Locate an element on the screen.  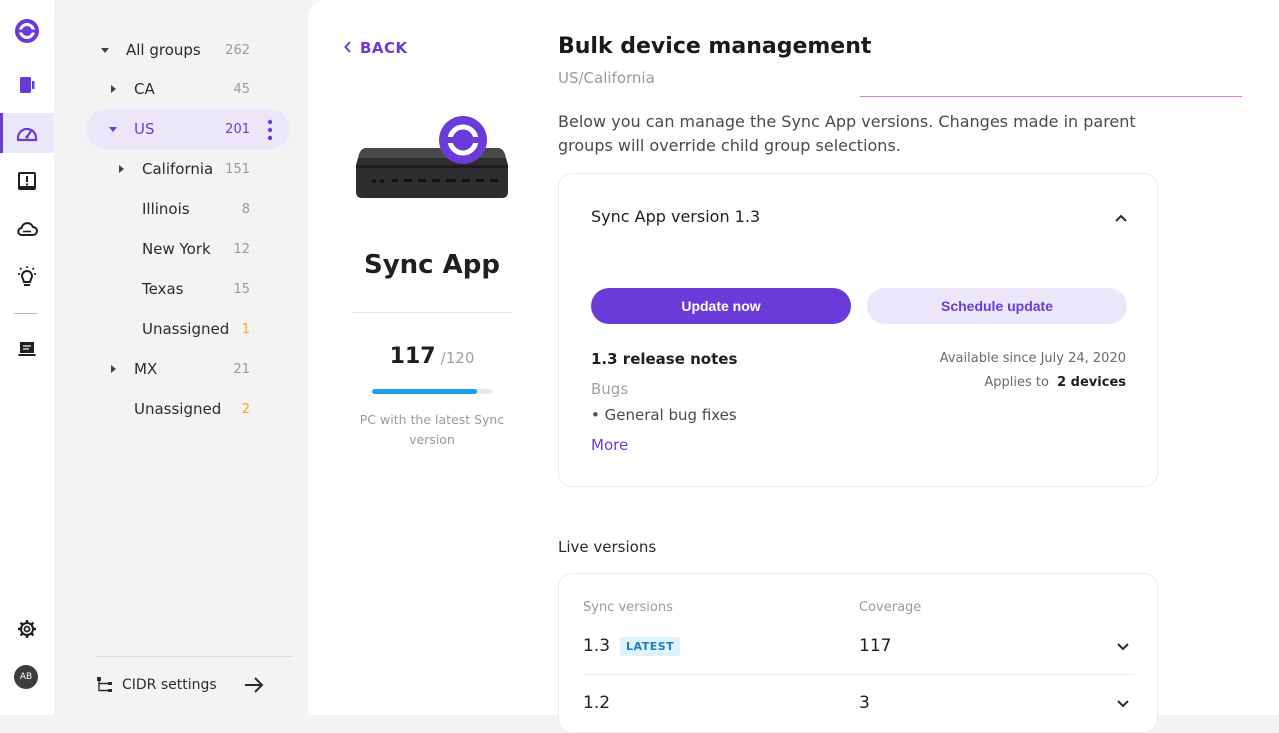
version-row: 1.3 LATEST 117 is located at coordinates (859, 646).